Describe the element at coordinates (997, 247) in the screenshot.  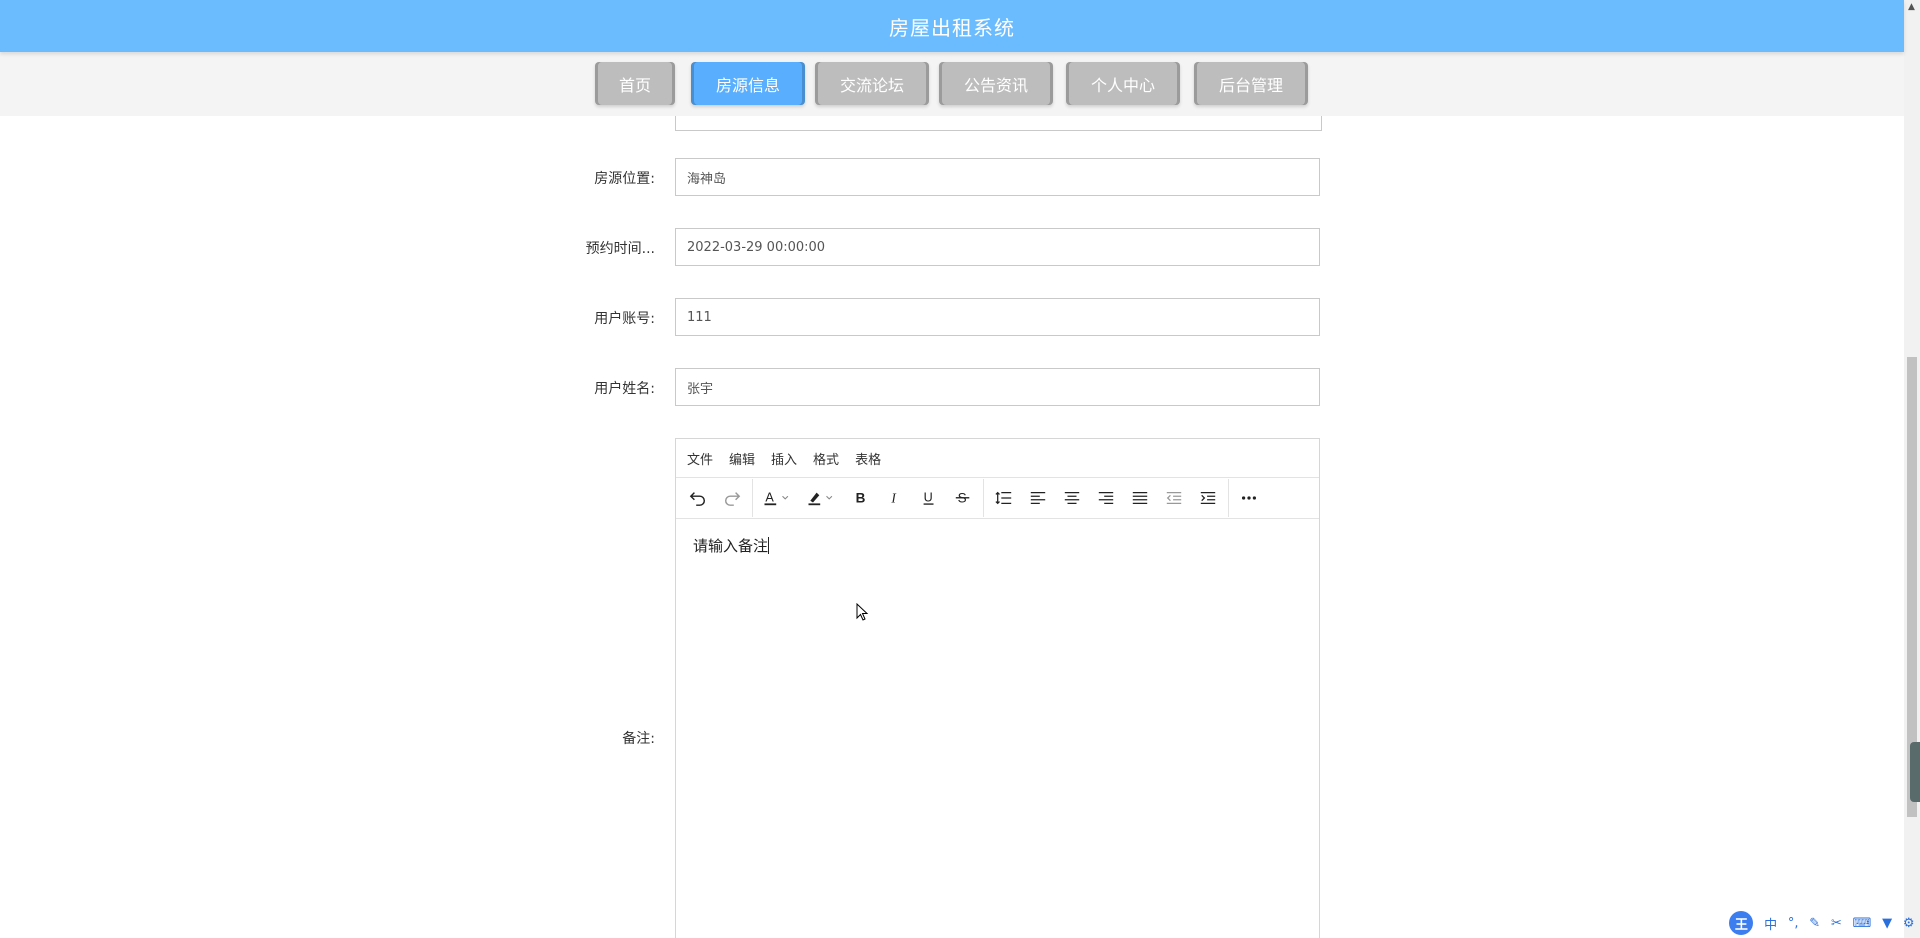
I see `appointment-time-input: 2022-03-29 00:00:00` at that location.